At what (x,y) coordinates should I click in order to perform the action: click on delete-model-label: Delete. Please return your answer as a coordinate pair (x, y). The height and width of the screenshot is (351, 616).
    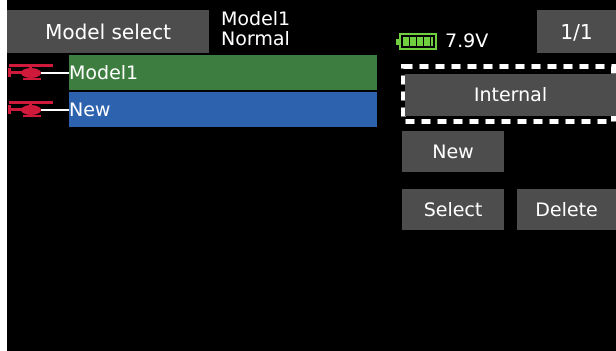
    Looking at the image, I should click on (566, 209).